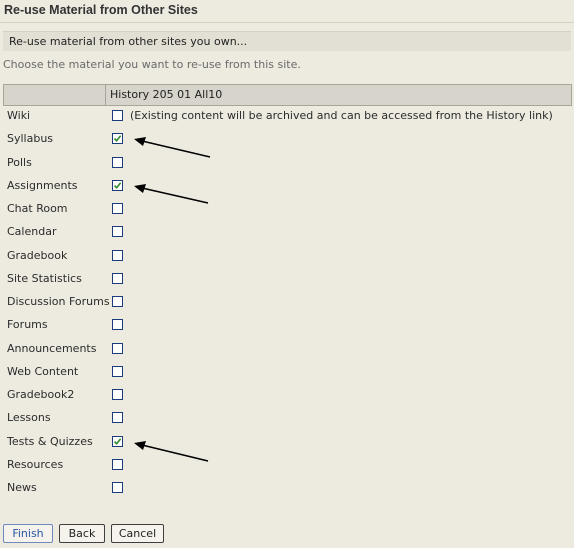  I want to click on tool-row: Assignments, so click(287, 187).